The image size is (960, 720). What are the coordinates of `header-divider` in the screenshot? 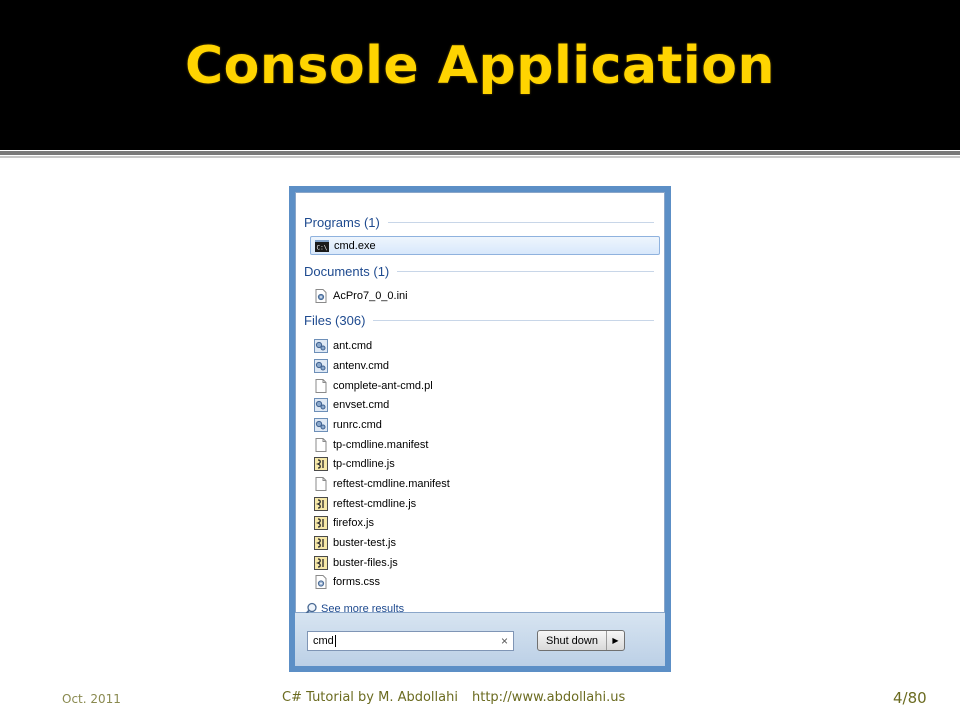 It's located at (480, 153).